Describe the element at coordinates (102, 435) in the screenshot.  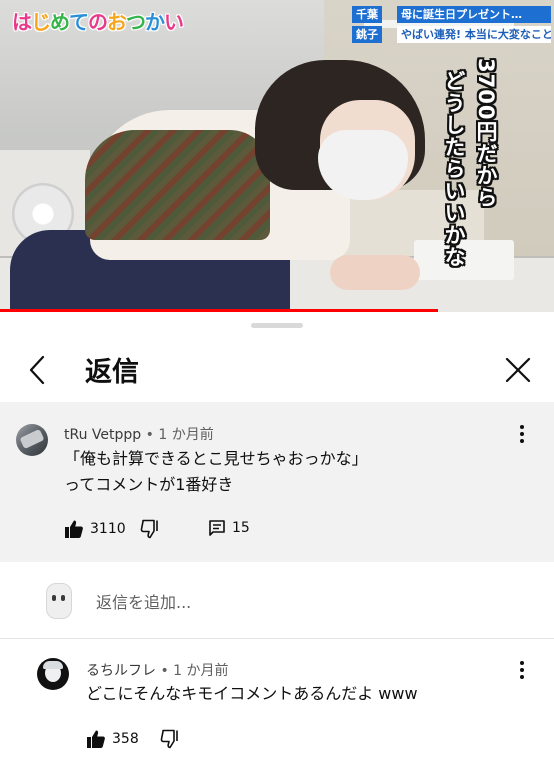
I see `comment-author: tRu Vetppp` at that location.